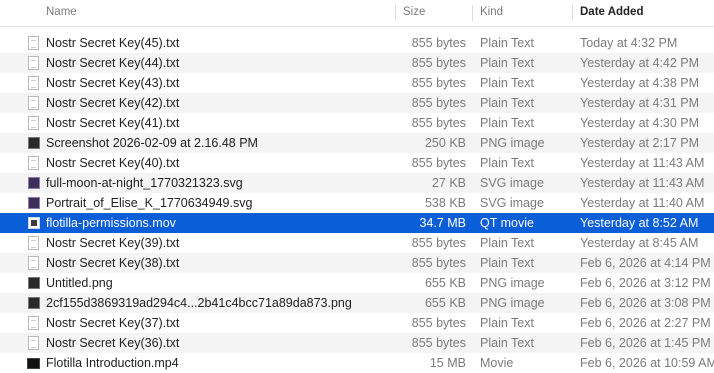 This screenshot has height=373, width=714. What do you see at coordinates (507, 223) in the screenshot?
I see `file-kind: QT movie` at bounding box center [507, 223].